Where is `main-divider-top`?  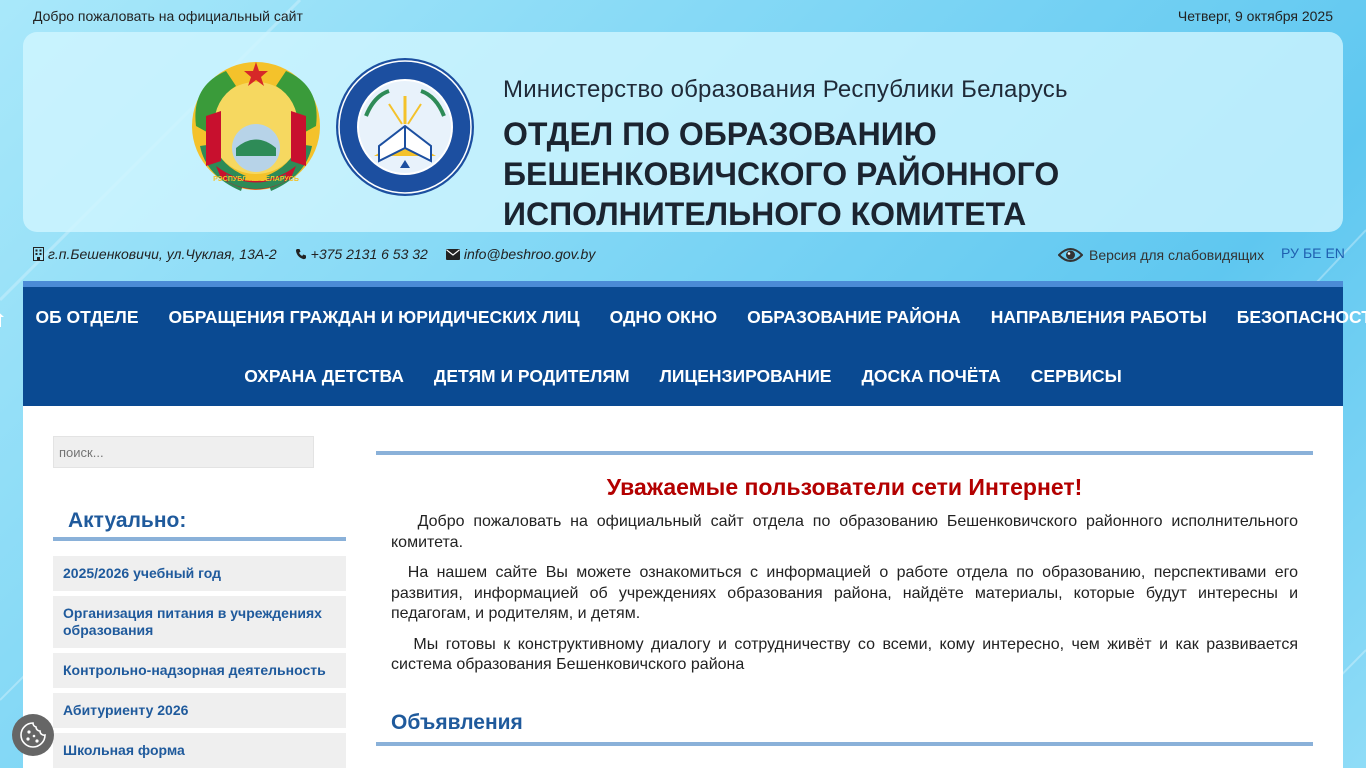
main-divider-top is located at coordinates (844, 453).